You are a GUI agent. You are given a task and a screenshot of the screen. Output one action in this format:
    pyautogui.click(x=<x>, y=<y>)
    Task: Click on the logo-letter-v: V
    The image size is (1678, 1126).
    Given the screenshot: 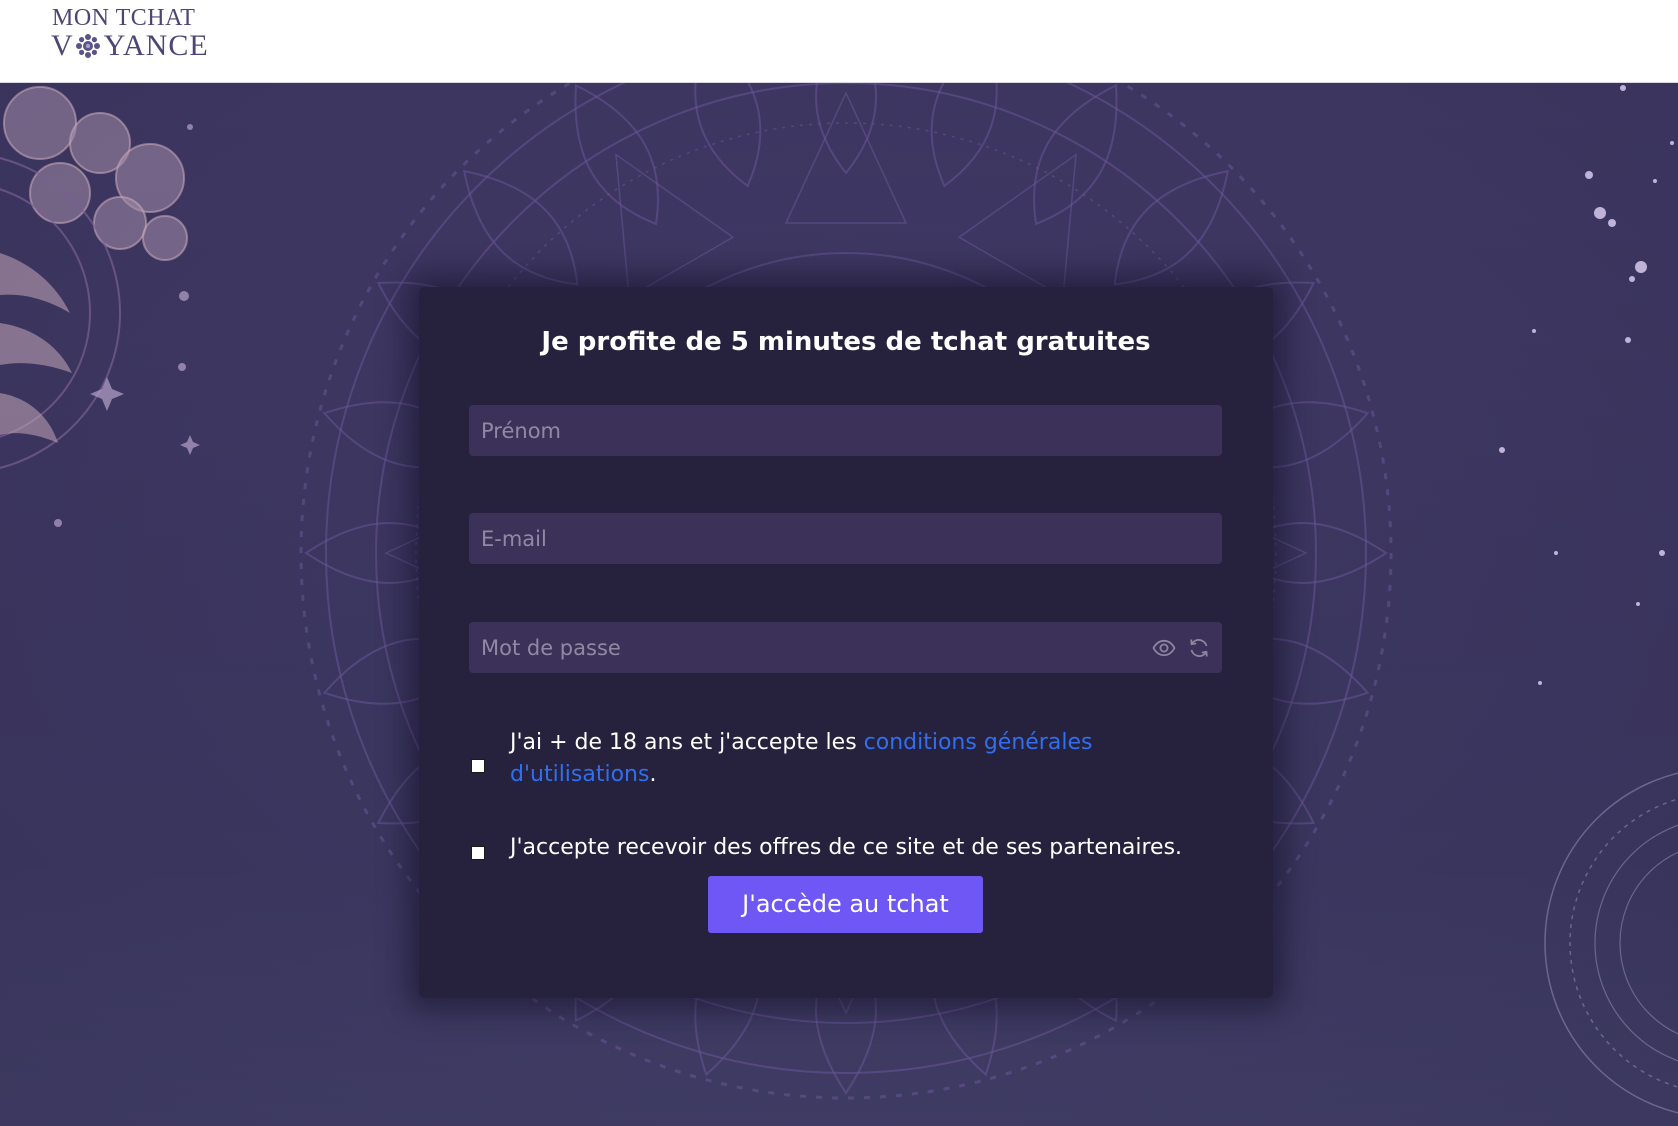 What is the action you would take?
    pyautogui.click(x=62, y=45)
    